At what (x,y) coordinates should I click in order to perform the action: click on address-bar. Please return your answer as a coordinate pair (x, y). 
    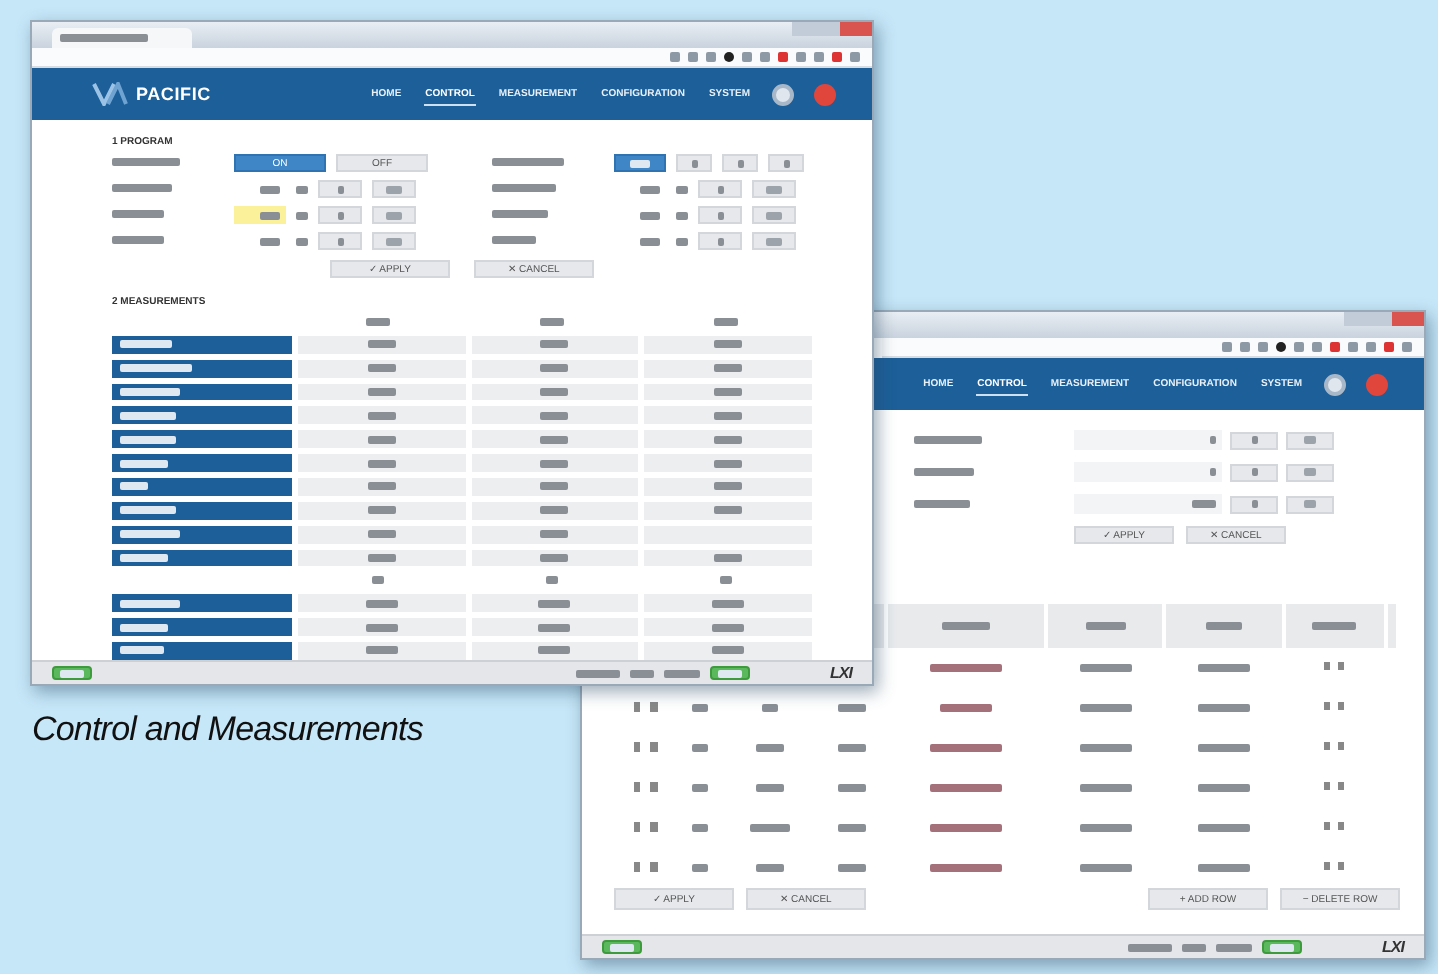
    Looking at the image, I should click on (1153, 348).